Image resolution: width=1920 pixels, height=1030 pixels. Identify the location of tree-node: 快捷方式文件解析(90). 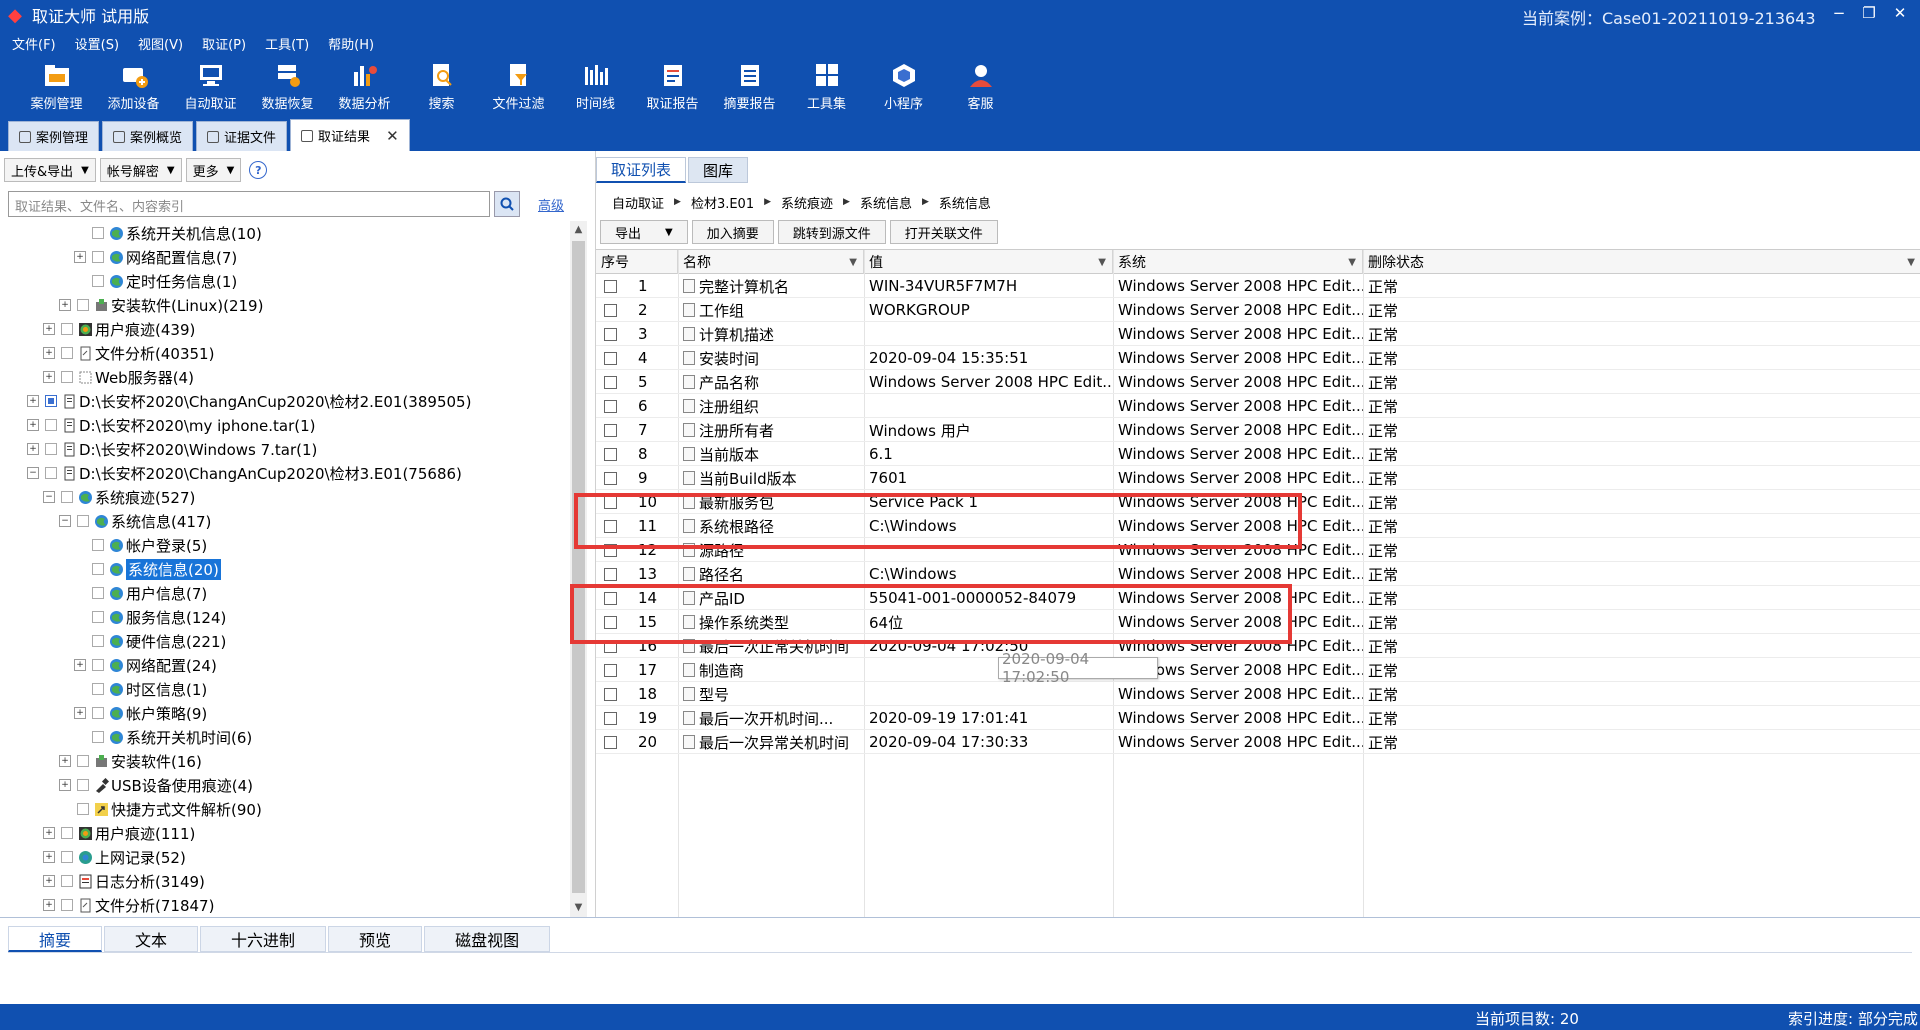
(160, 809).